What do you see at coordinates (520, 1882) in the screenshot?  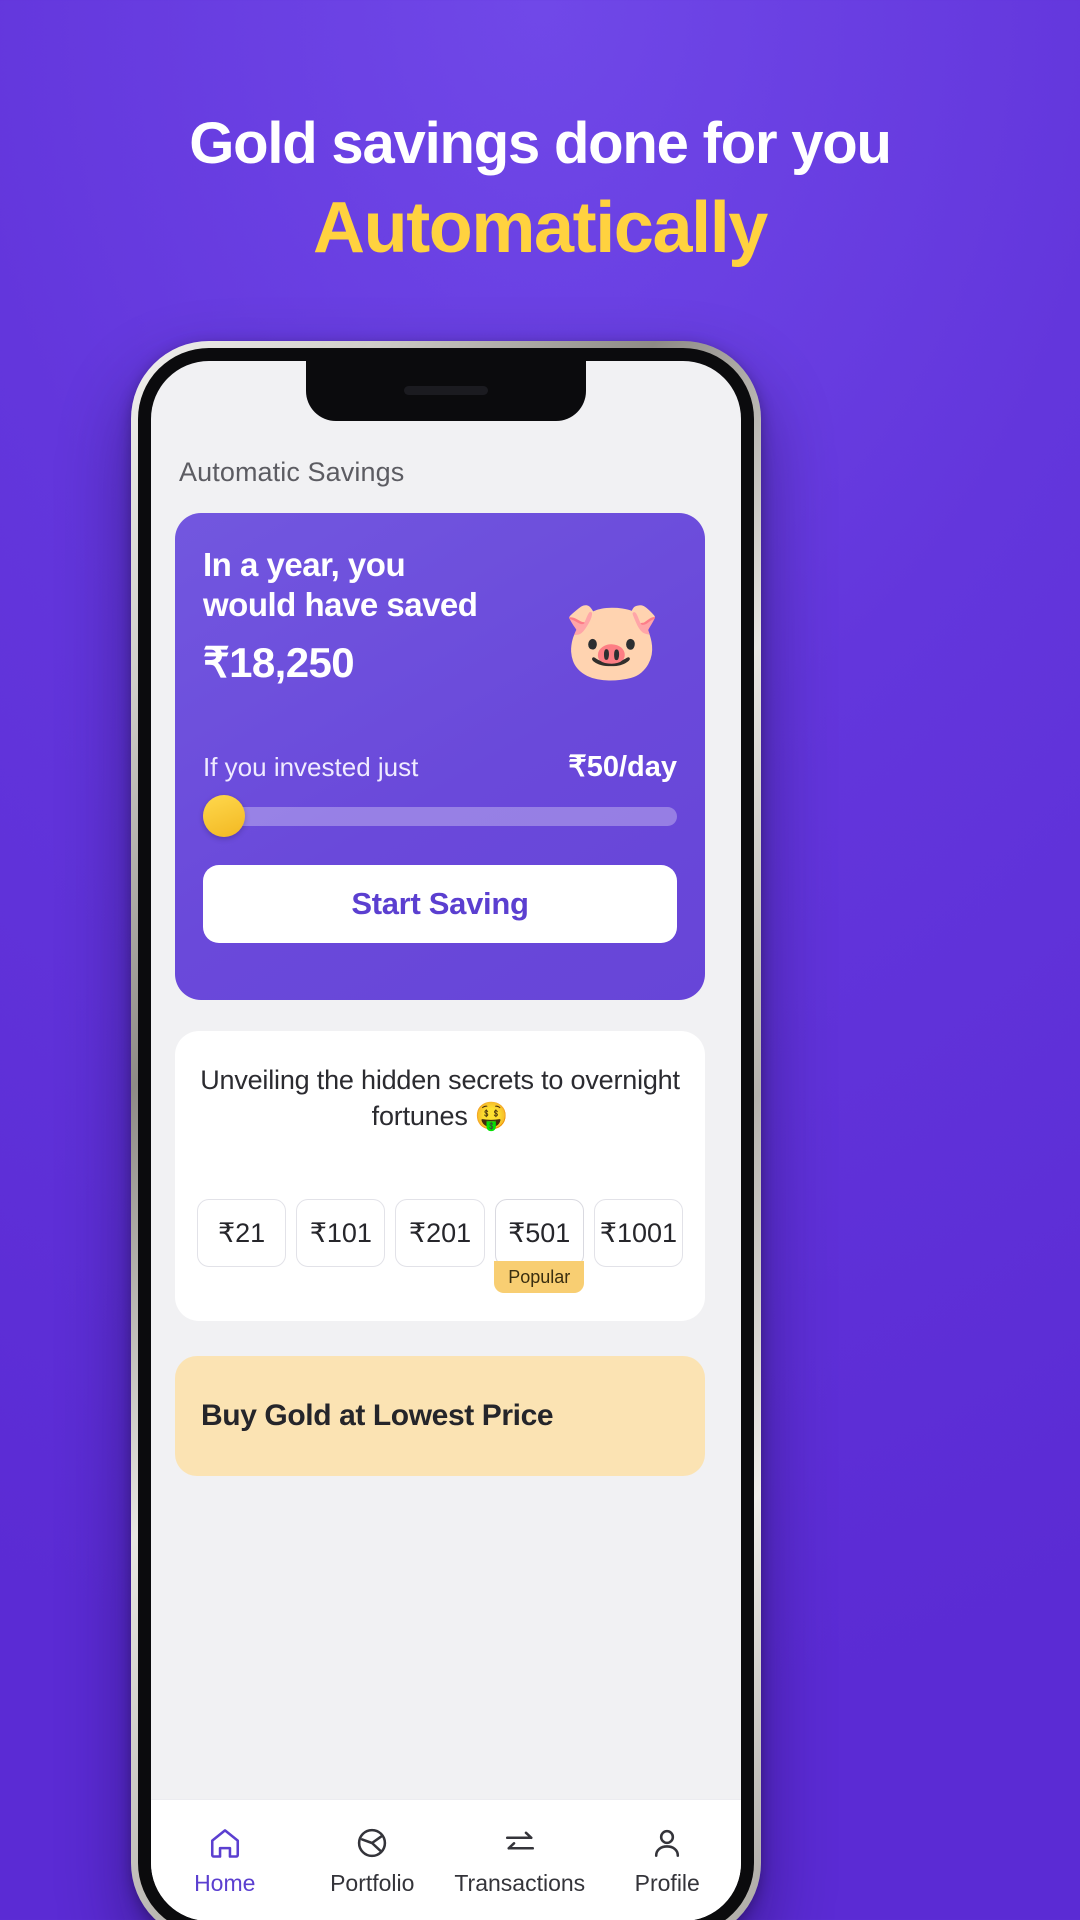 I see `nav-label-transactions: Transactions` at bounding box center [520, 1882].